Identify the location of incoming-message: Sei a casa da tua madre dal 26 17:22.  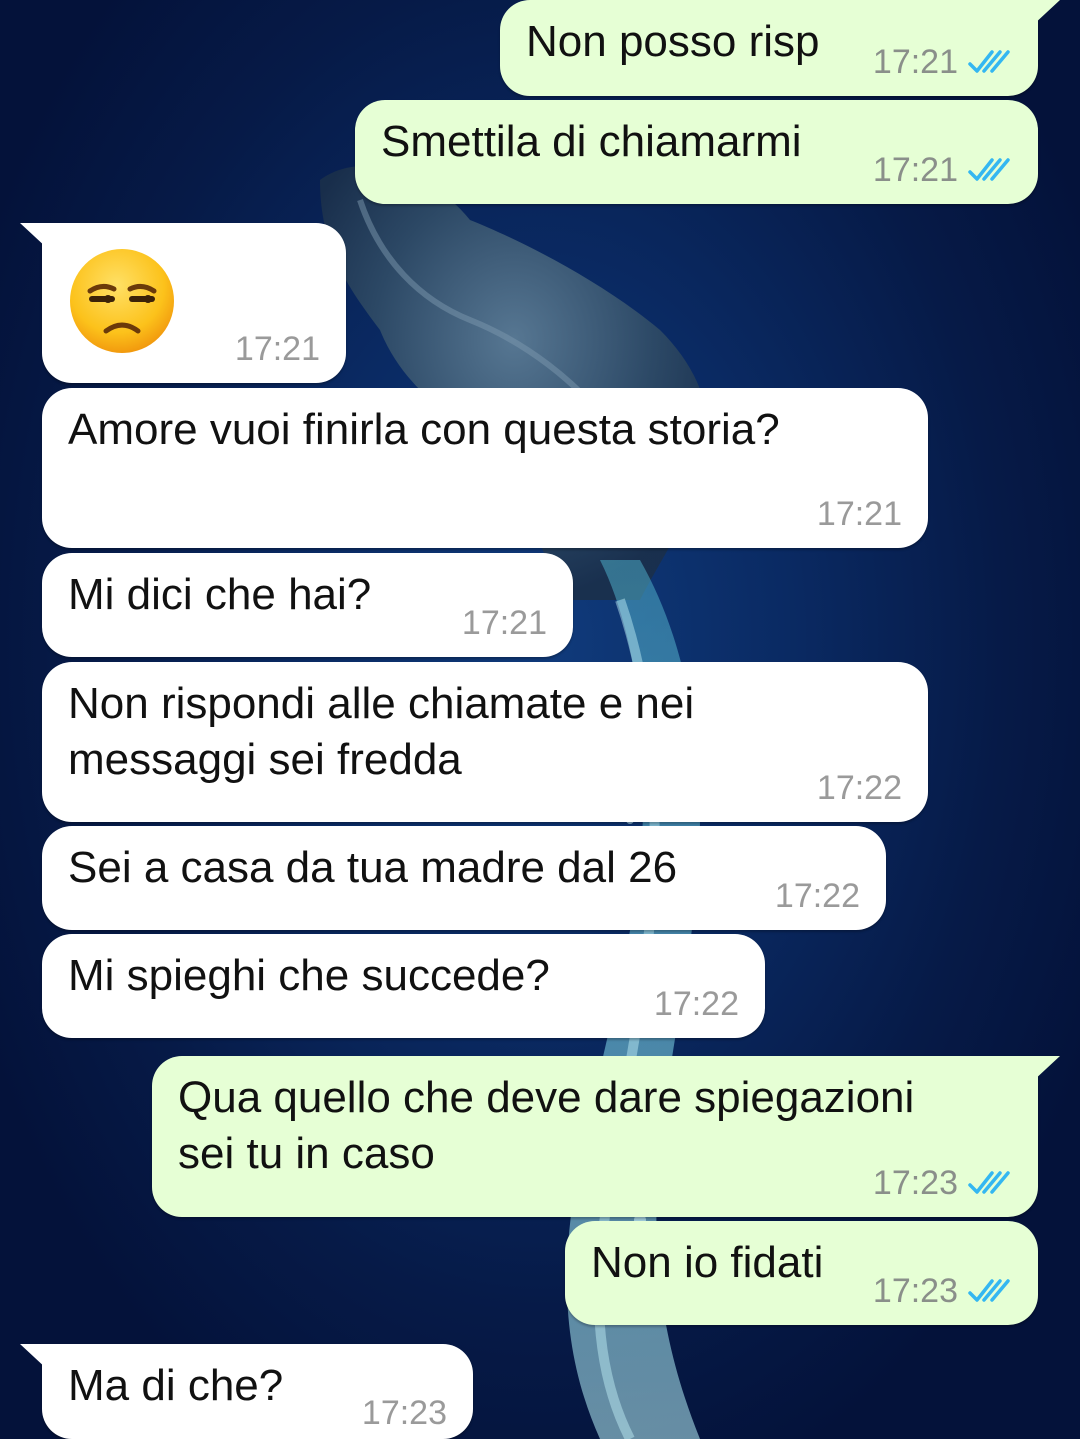
(464, 878).